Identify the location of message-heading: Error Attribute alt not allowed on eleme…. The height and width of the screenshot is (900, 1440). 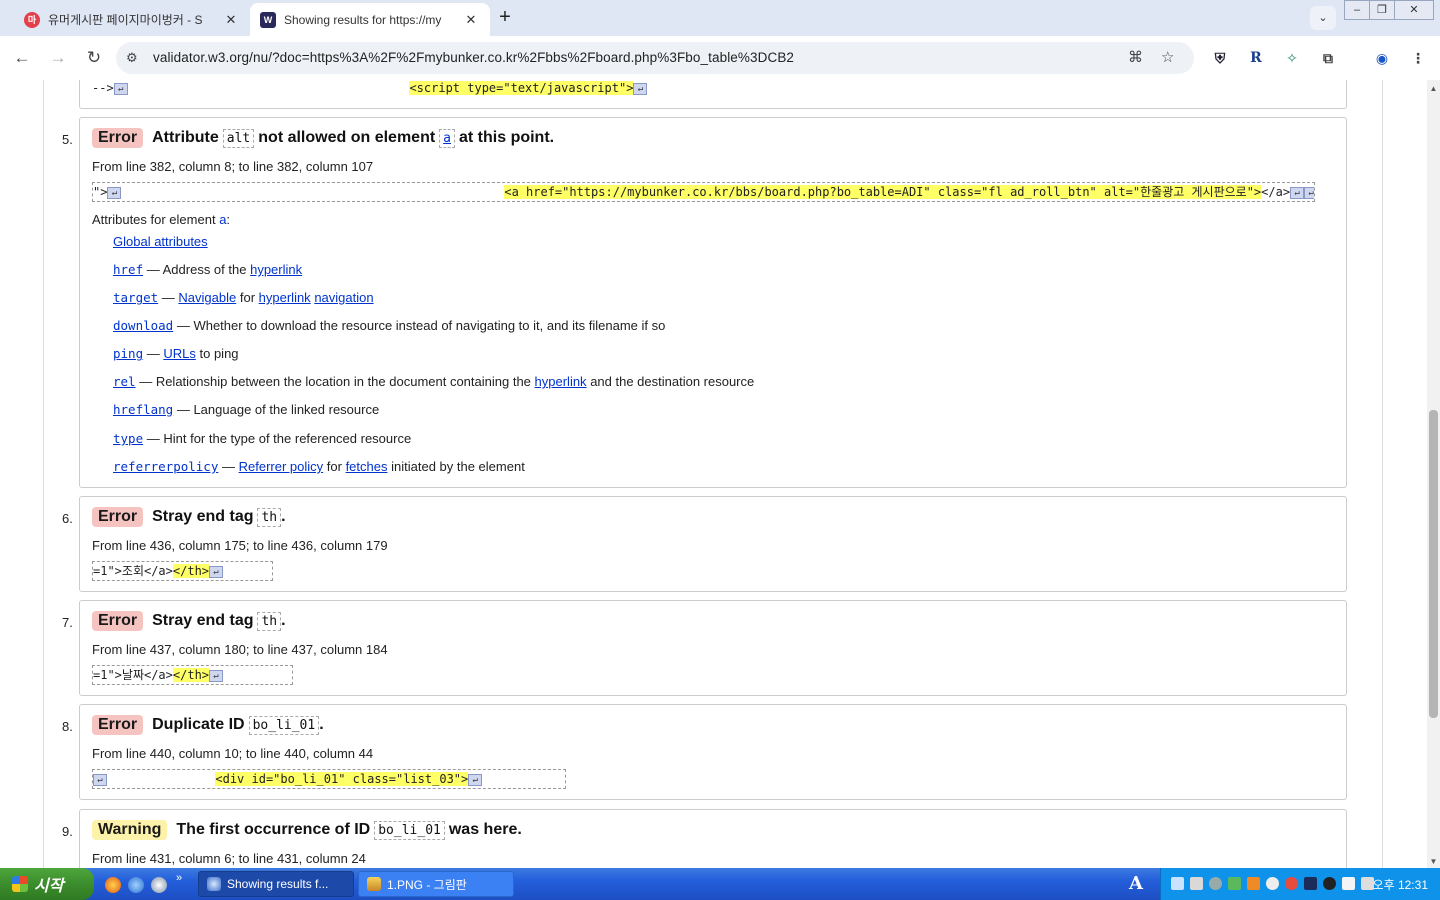
(323, 138).